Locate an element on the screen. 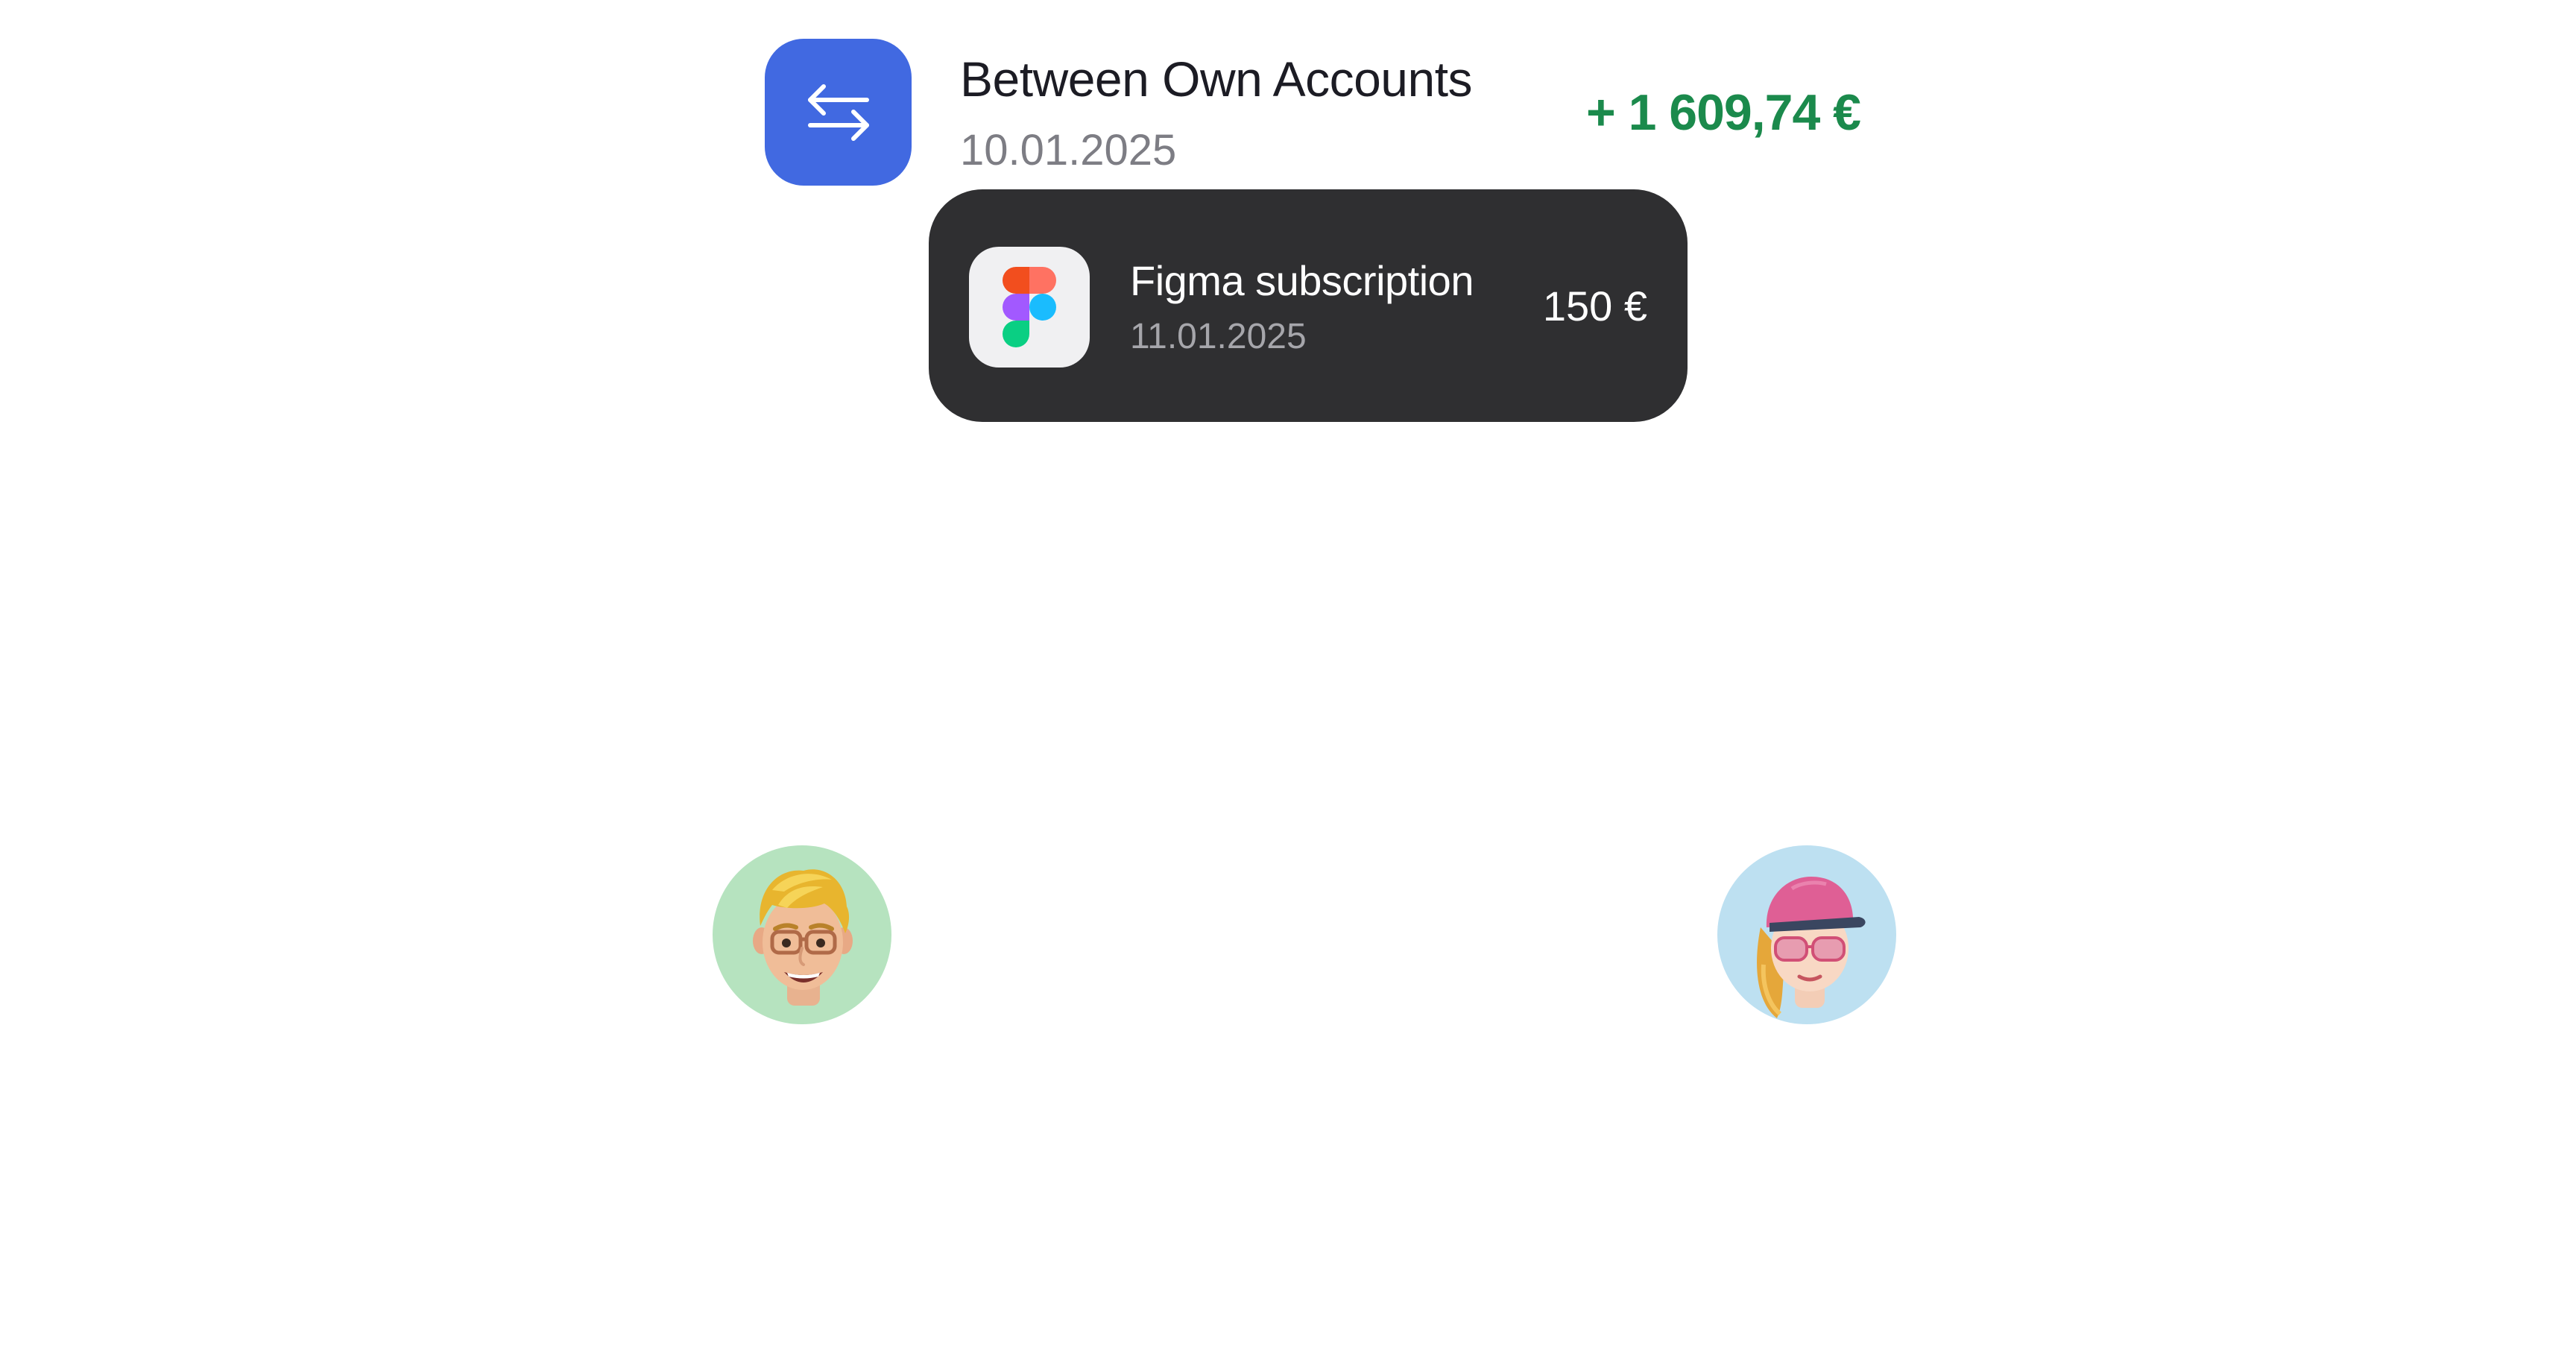 The height and width of the screenshot is (1353, 2576). transfer-arrows-icon is located at coordinates (839, 113).